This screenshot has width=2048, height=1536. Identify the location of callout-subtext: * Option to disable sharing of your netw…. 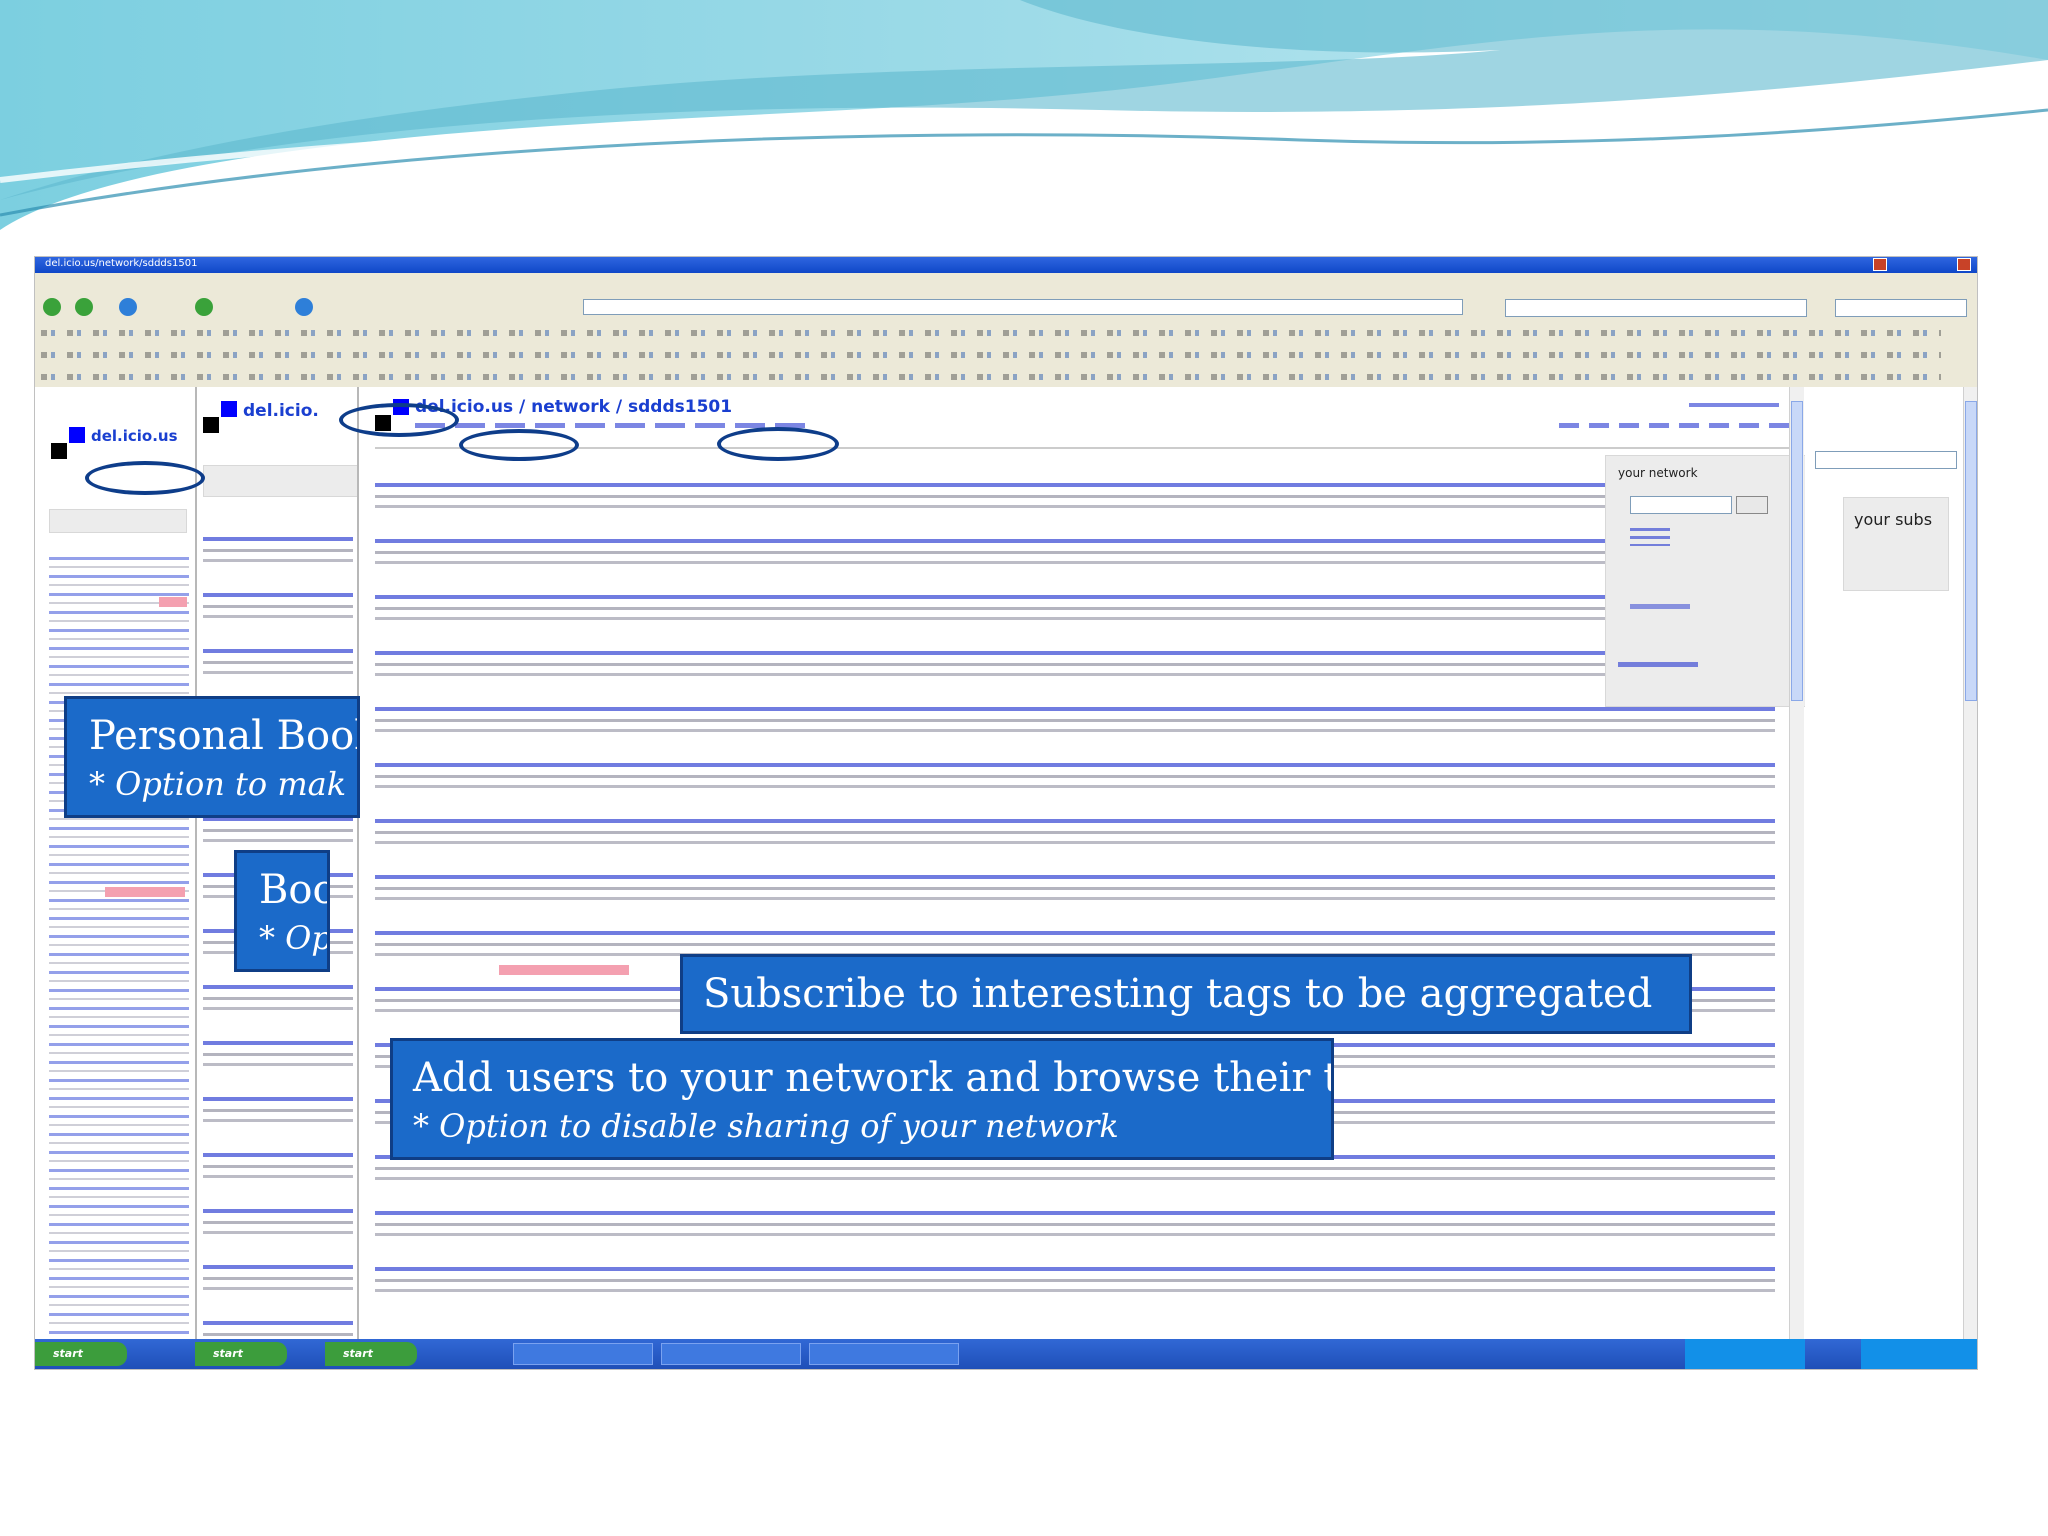
(766, 1126).